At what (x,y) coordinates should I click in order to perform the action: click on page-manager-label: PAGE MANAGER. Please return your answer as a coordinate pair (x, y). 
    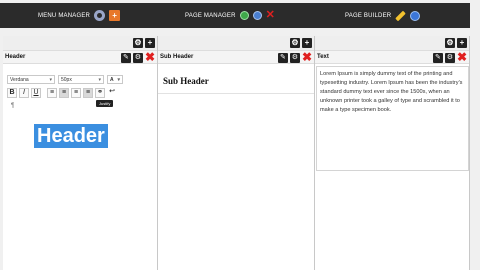
    Looking at the image, I should click on (210, 16).